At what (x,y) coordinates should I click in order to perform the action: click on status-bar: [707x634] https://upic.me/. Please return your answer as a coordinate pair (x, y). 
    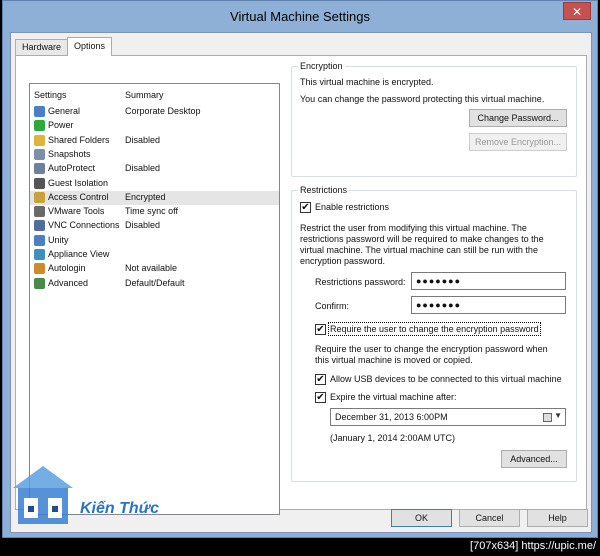
    Looking at the image, I should click on (300, 547).